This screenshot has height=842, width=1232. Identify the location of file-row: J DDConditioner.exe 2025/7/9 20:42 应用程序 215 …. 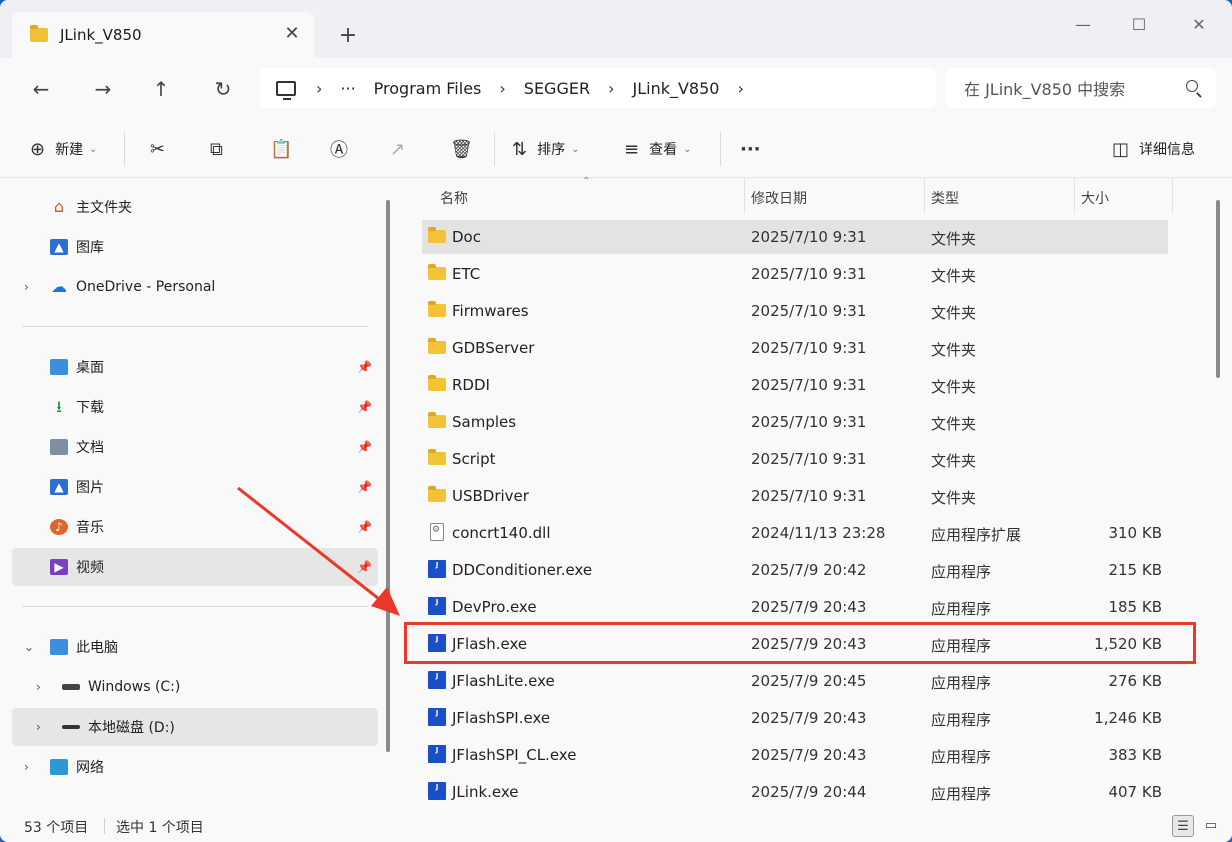
(795, 570).